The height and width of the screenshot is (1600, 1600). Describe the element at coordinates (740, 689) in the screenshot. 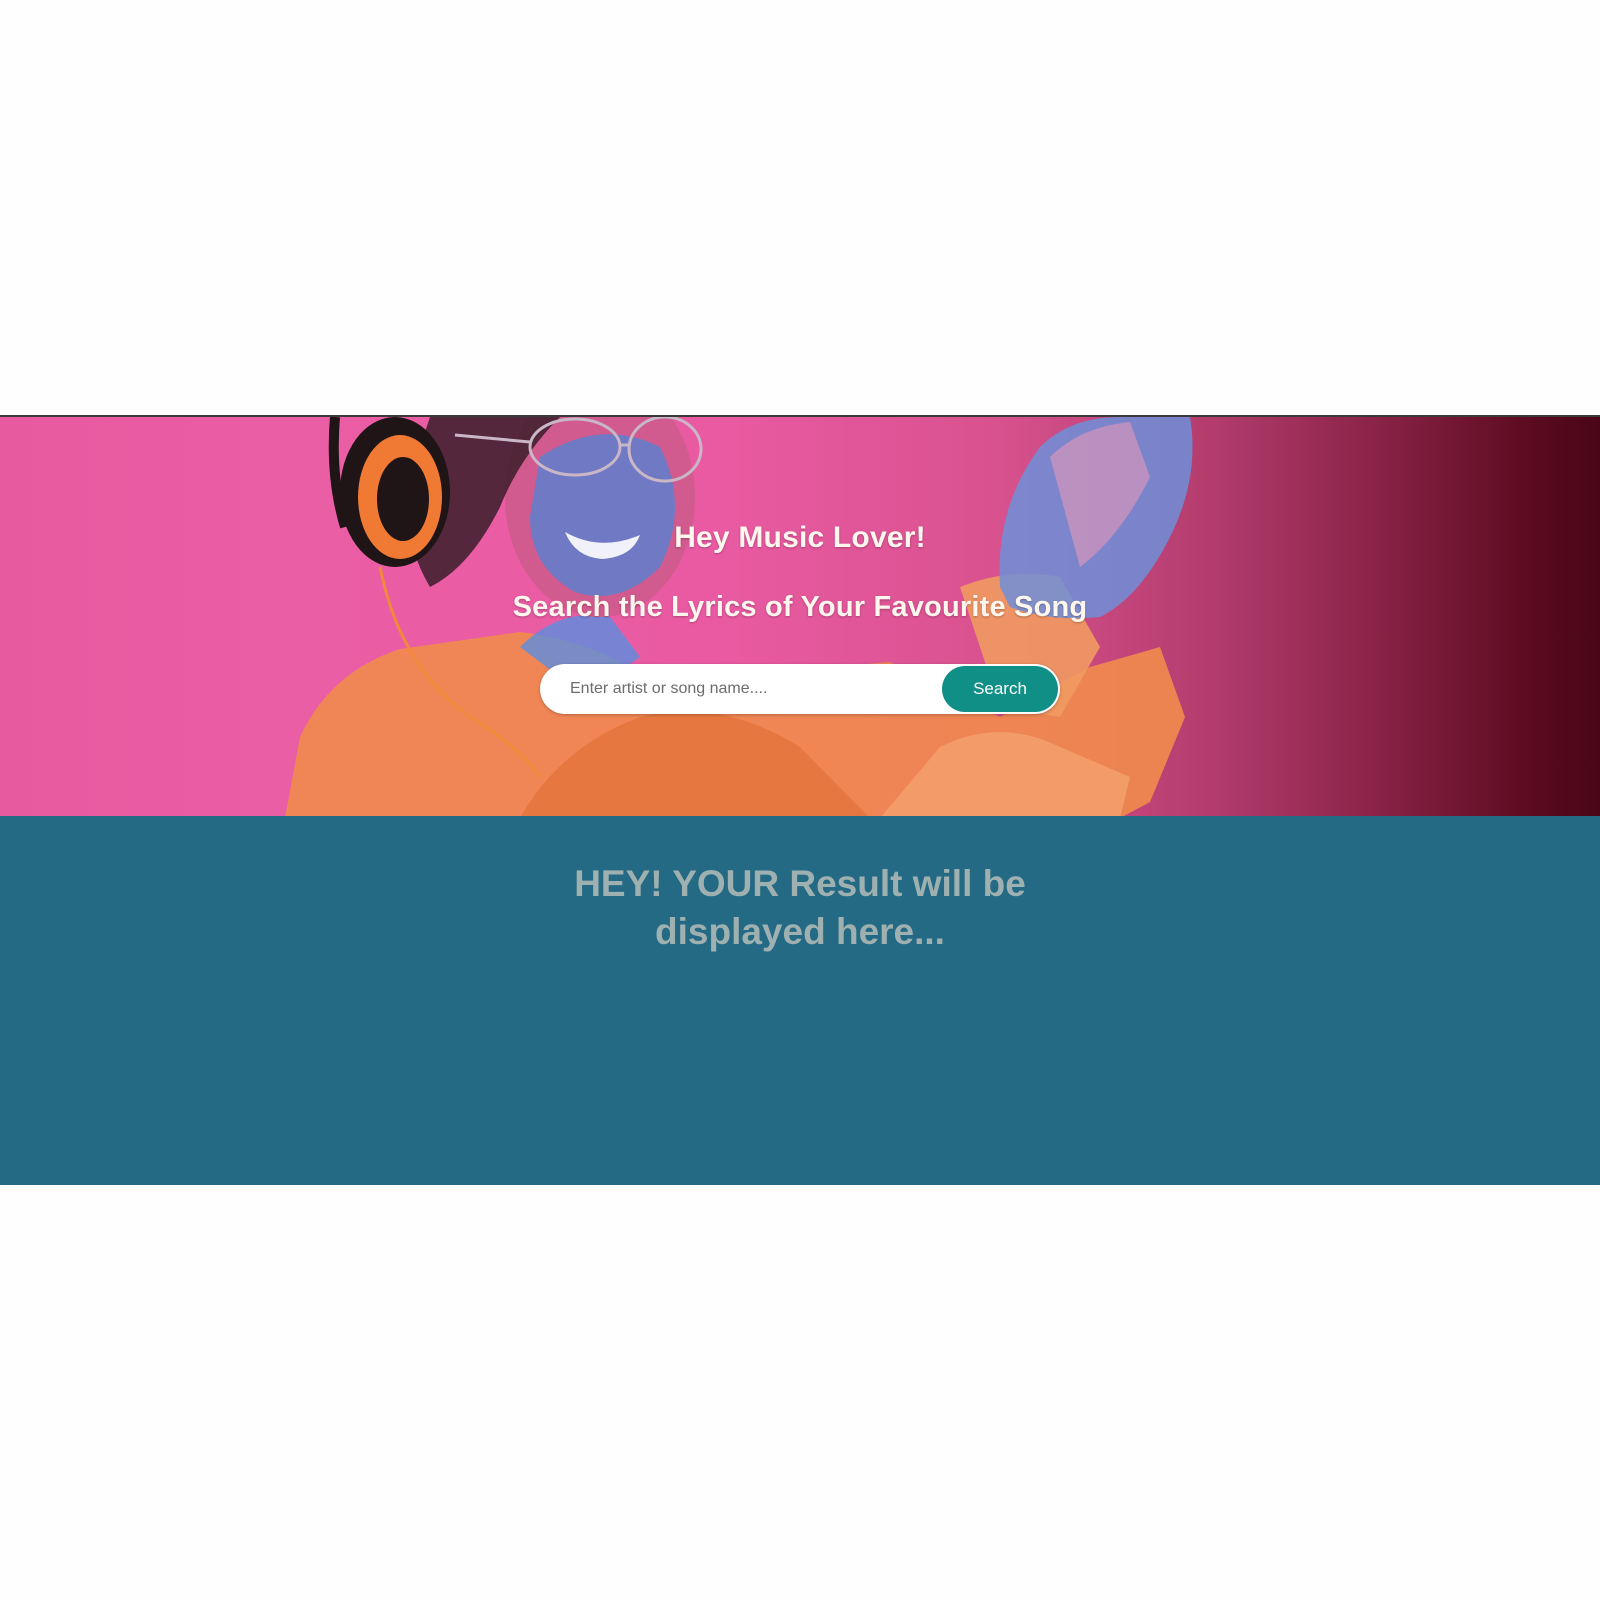

I see `search-input` at that location.